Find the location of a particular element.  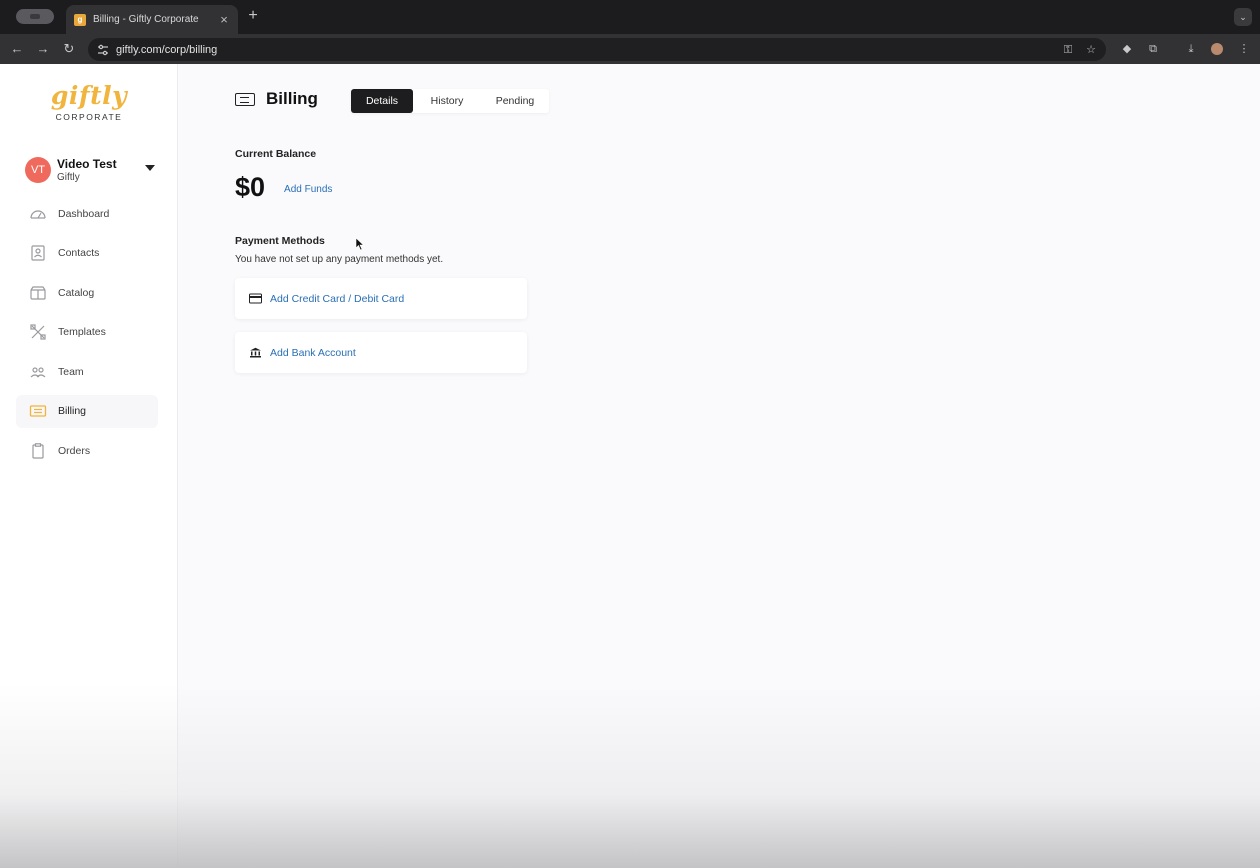

billing-header-icon is located at coordinates (245, 99).